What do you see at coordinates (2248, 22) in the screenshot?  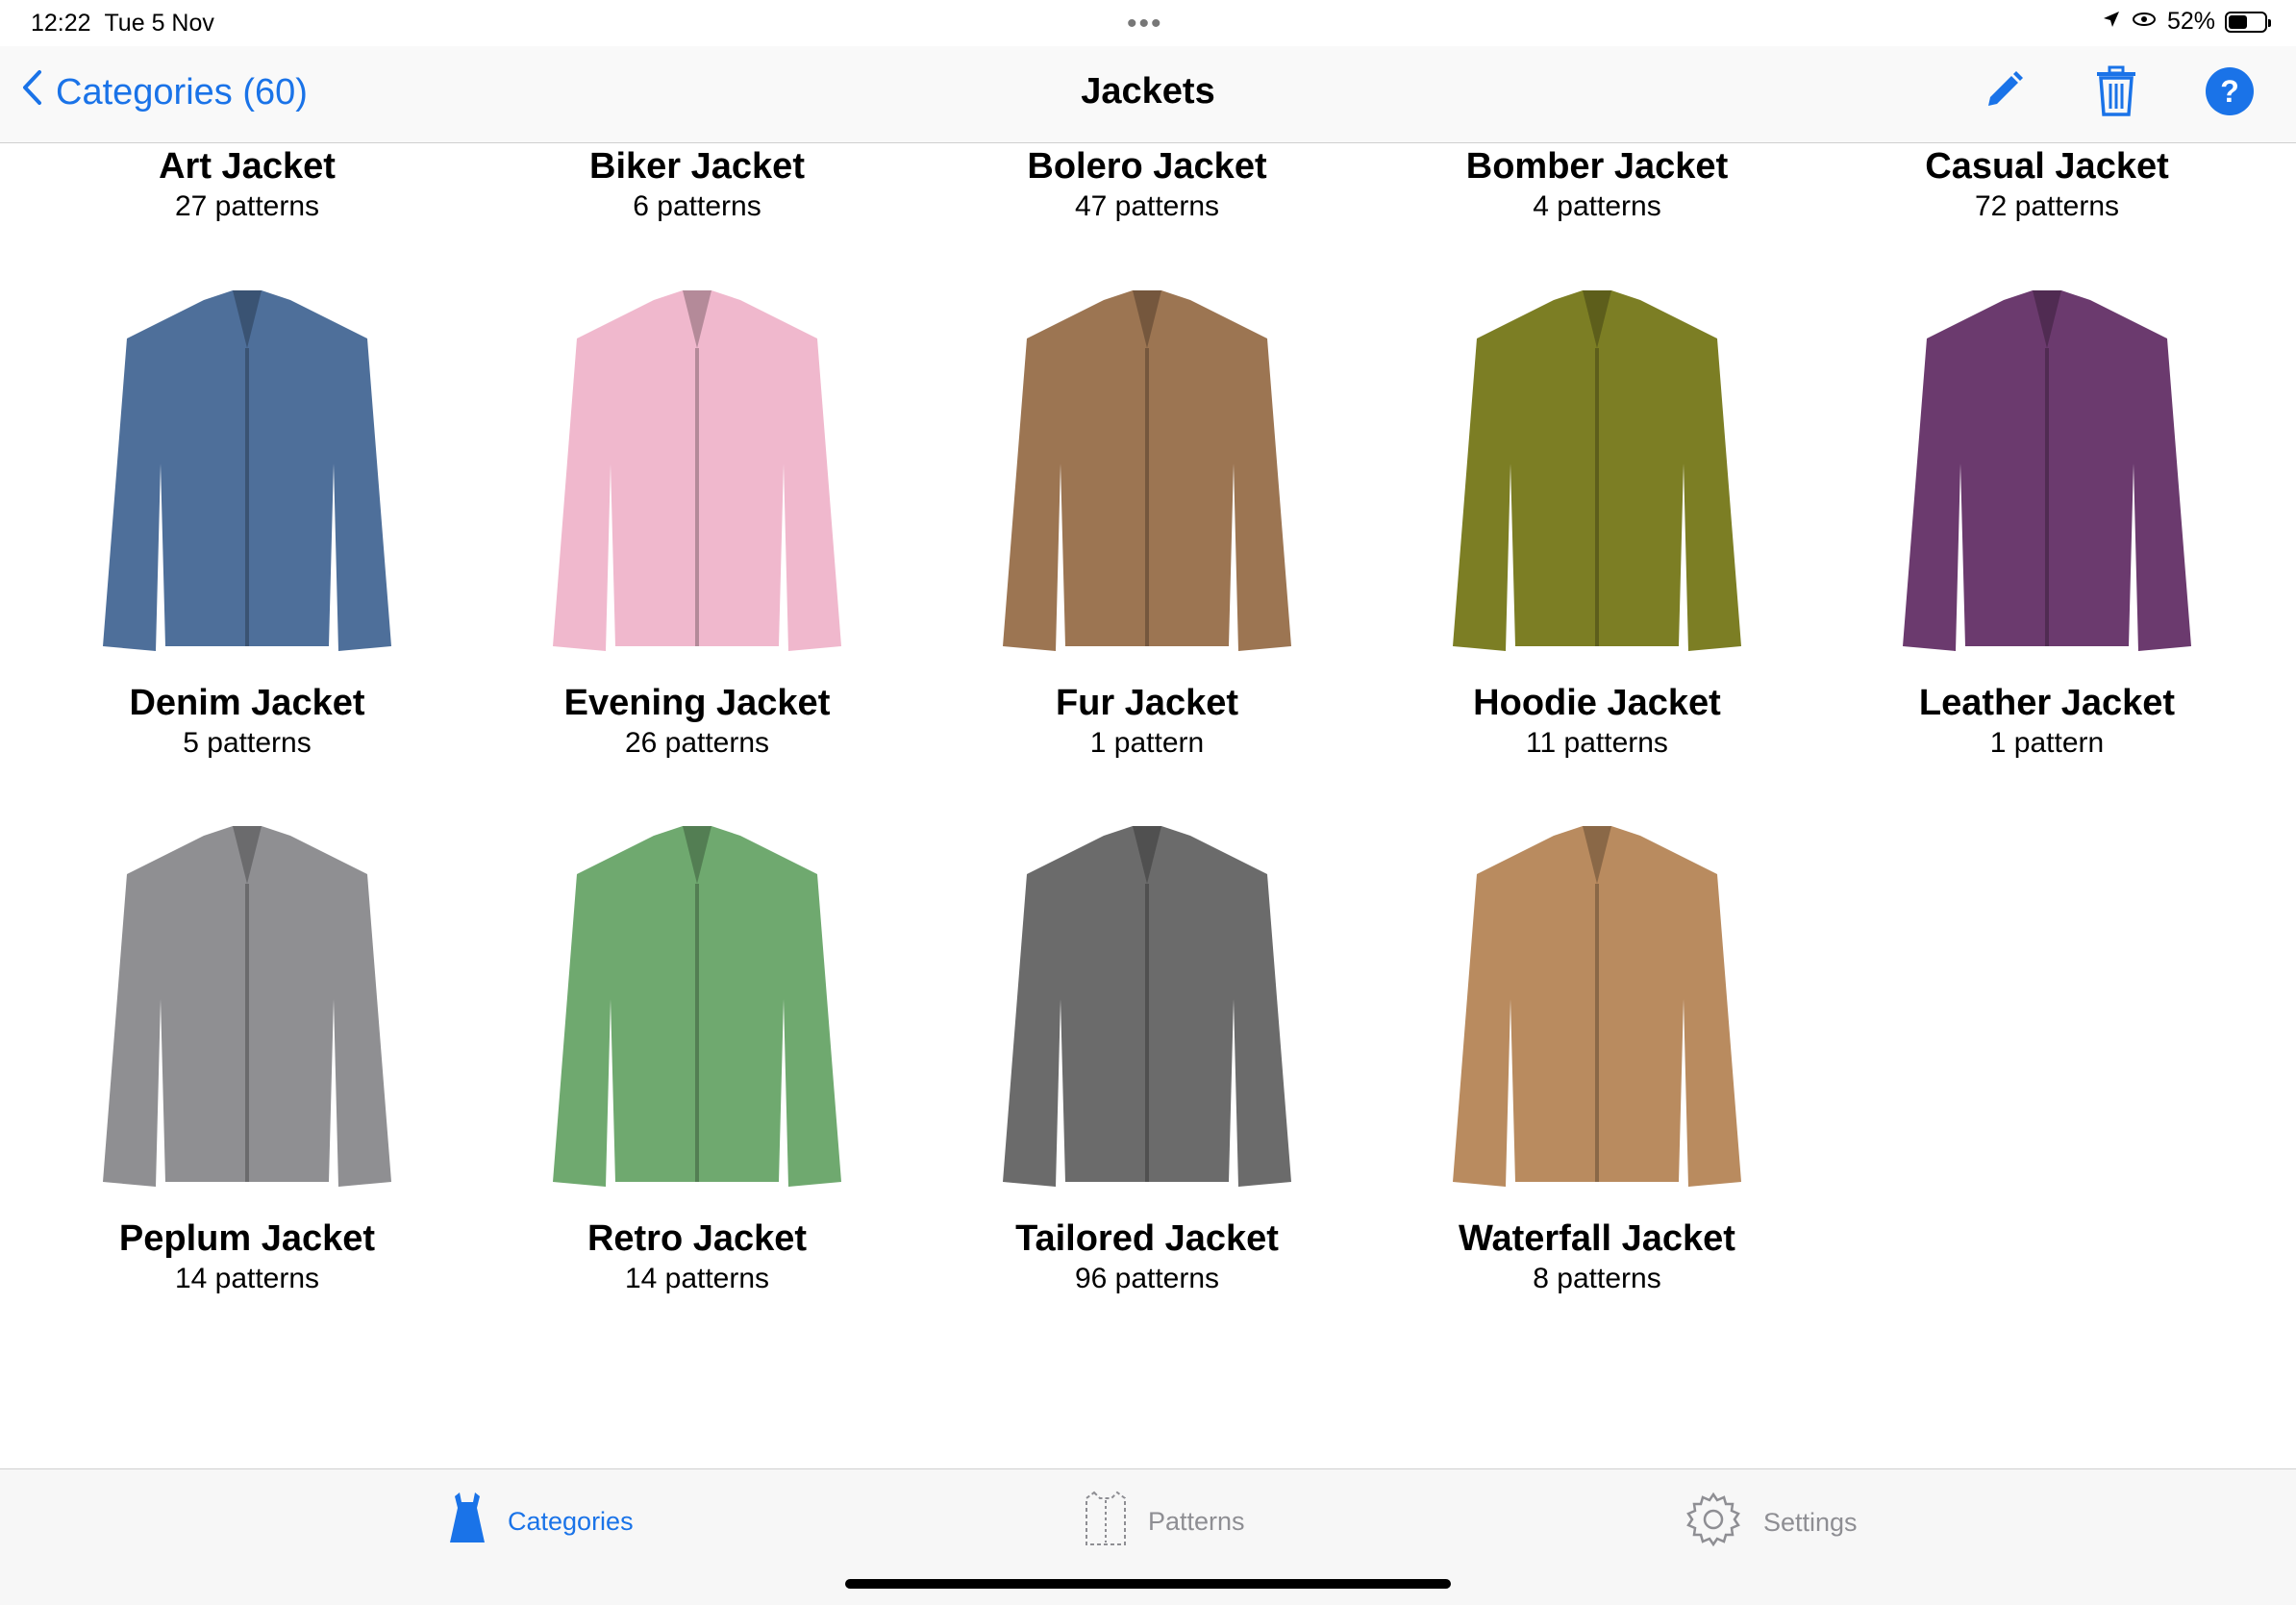 I see `battery-icon` at bounding box center [2248, 22].